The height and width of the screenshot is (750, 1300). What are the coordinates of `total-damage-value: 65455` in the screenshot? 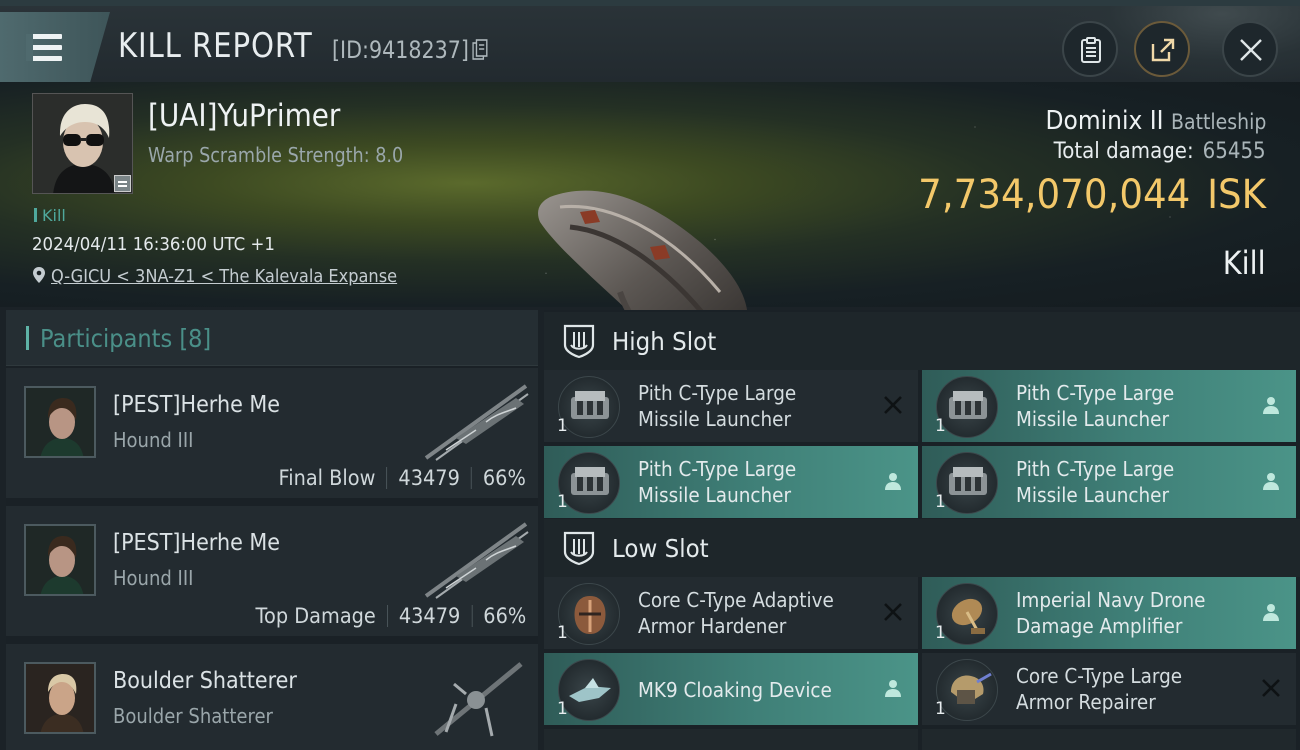 It's located at (1234, 151).